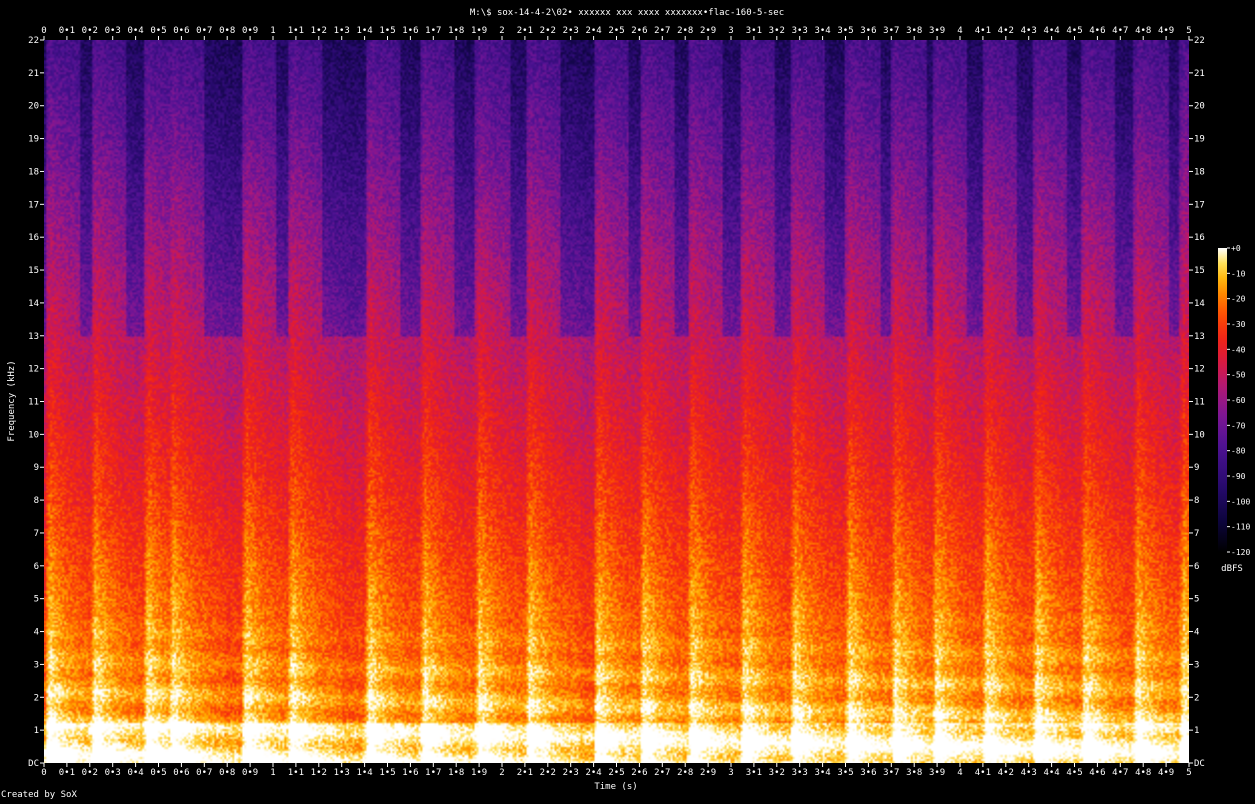 This screenshot has width=1255, height=804. I want to click on x-tick-label-top: 0•8, so click(227, 31).